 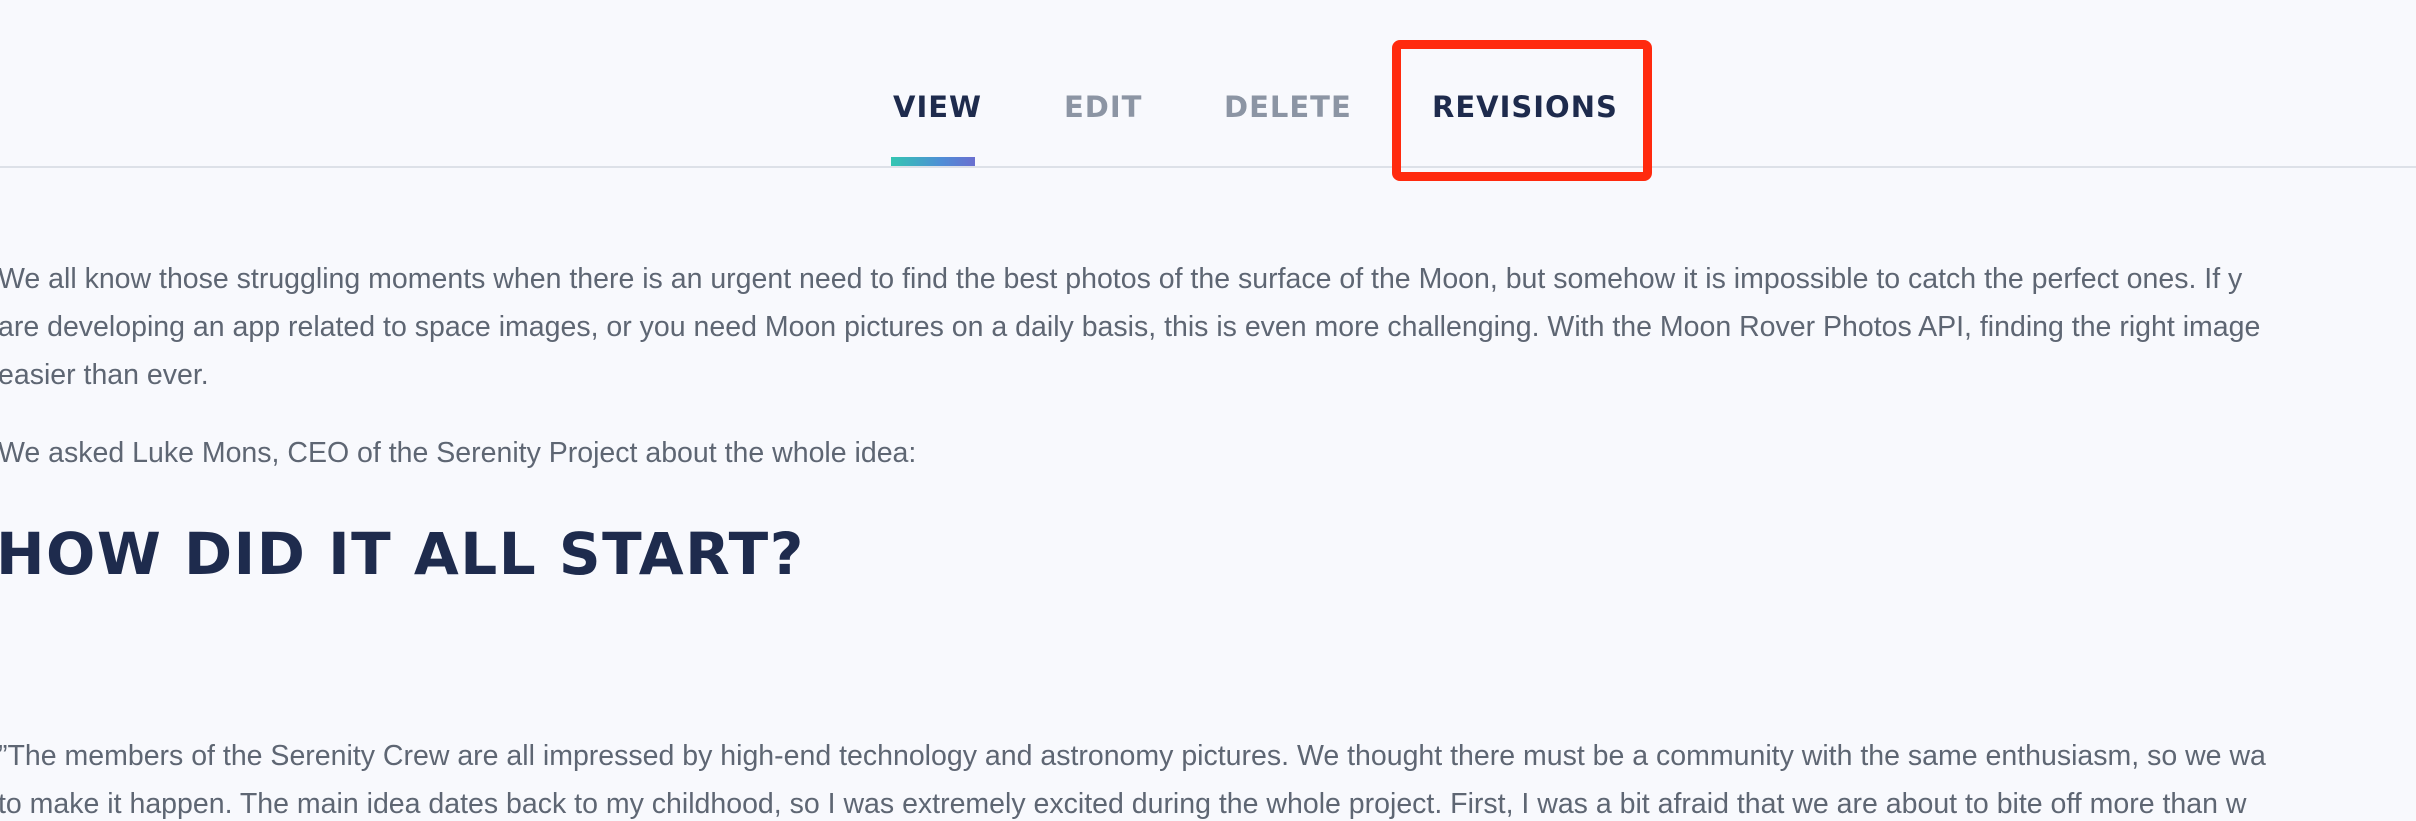 What do you see at coordinates (1522, 110) in the screenshot?
I see `revisions-highlight-box` at bounding box center [1522, 110].